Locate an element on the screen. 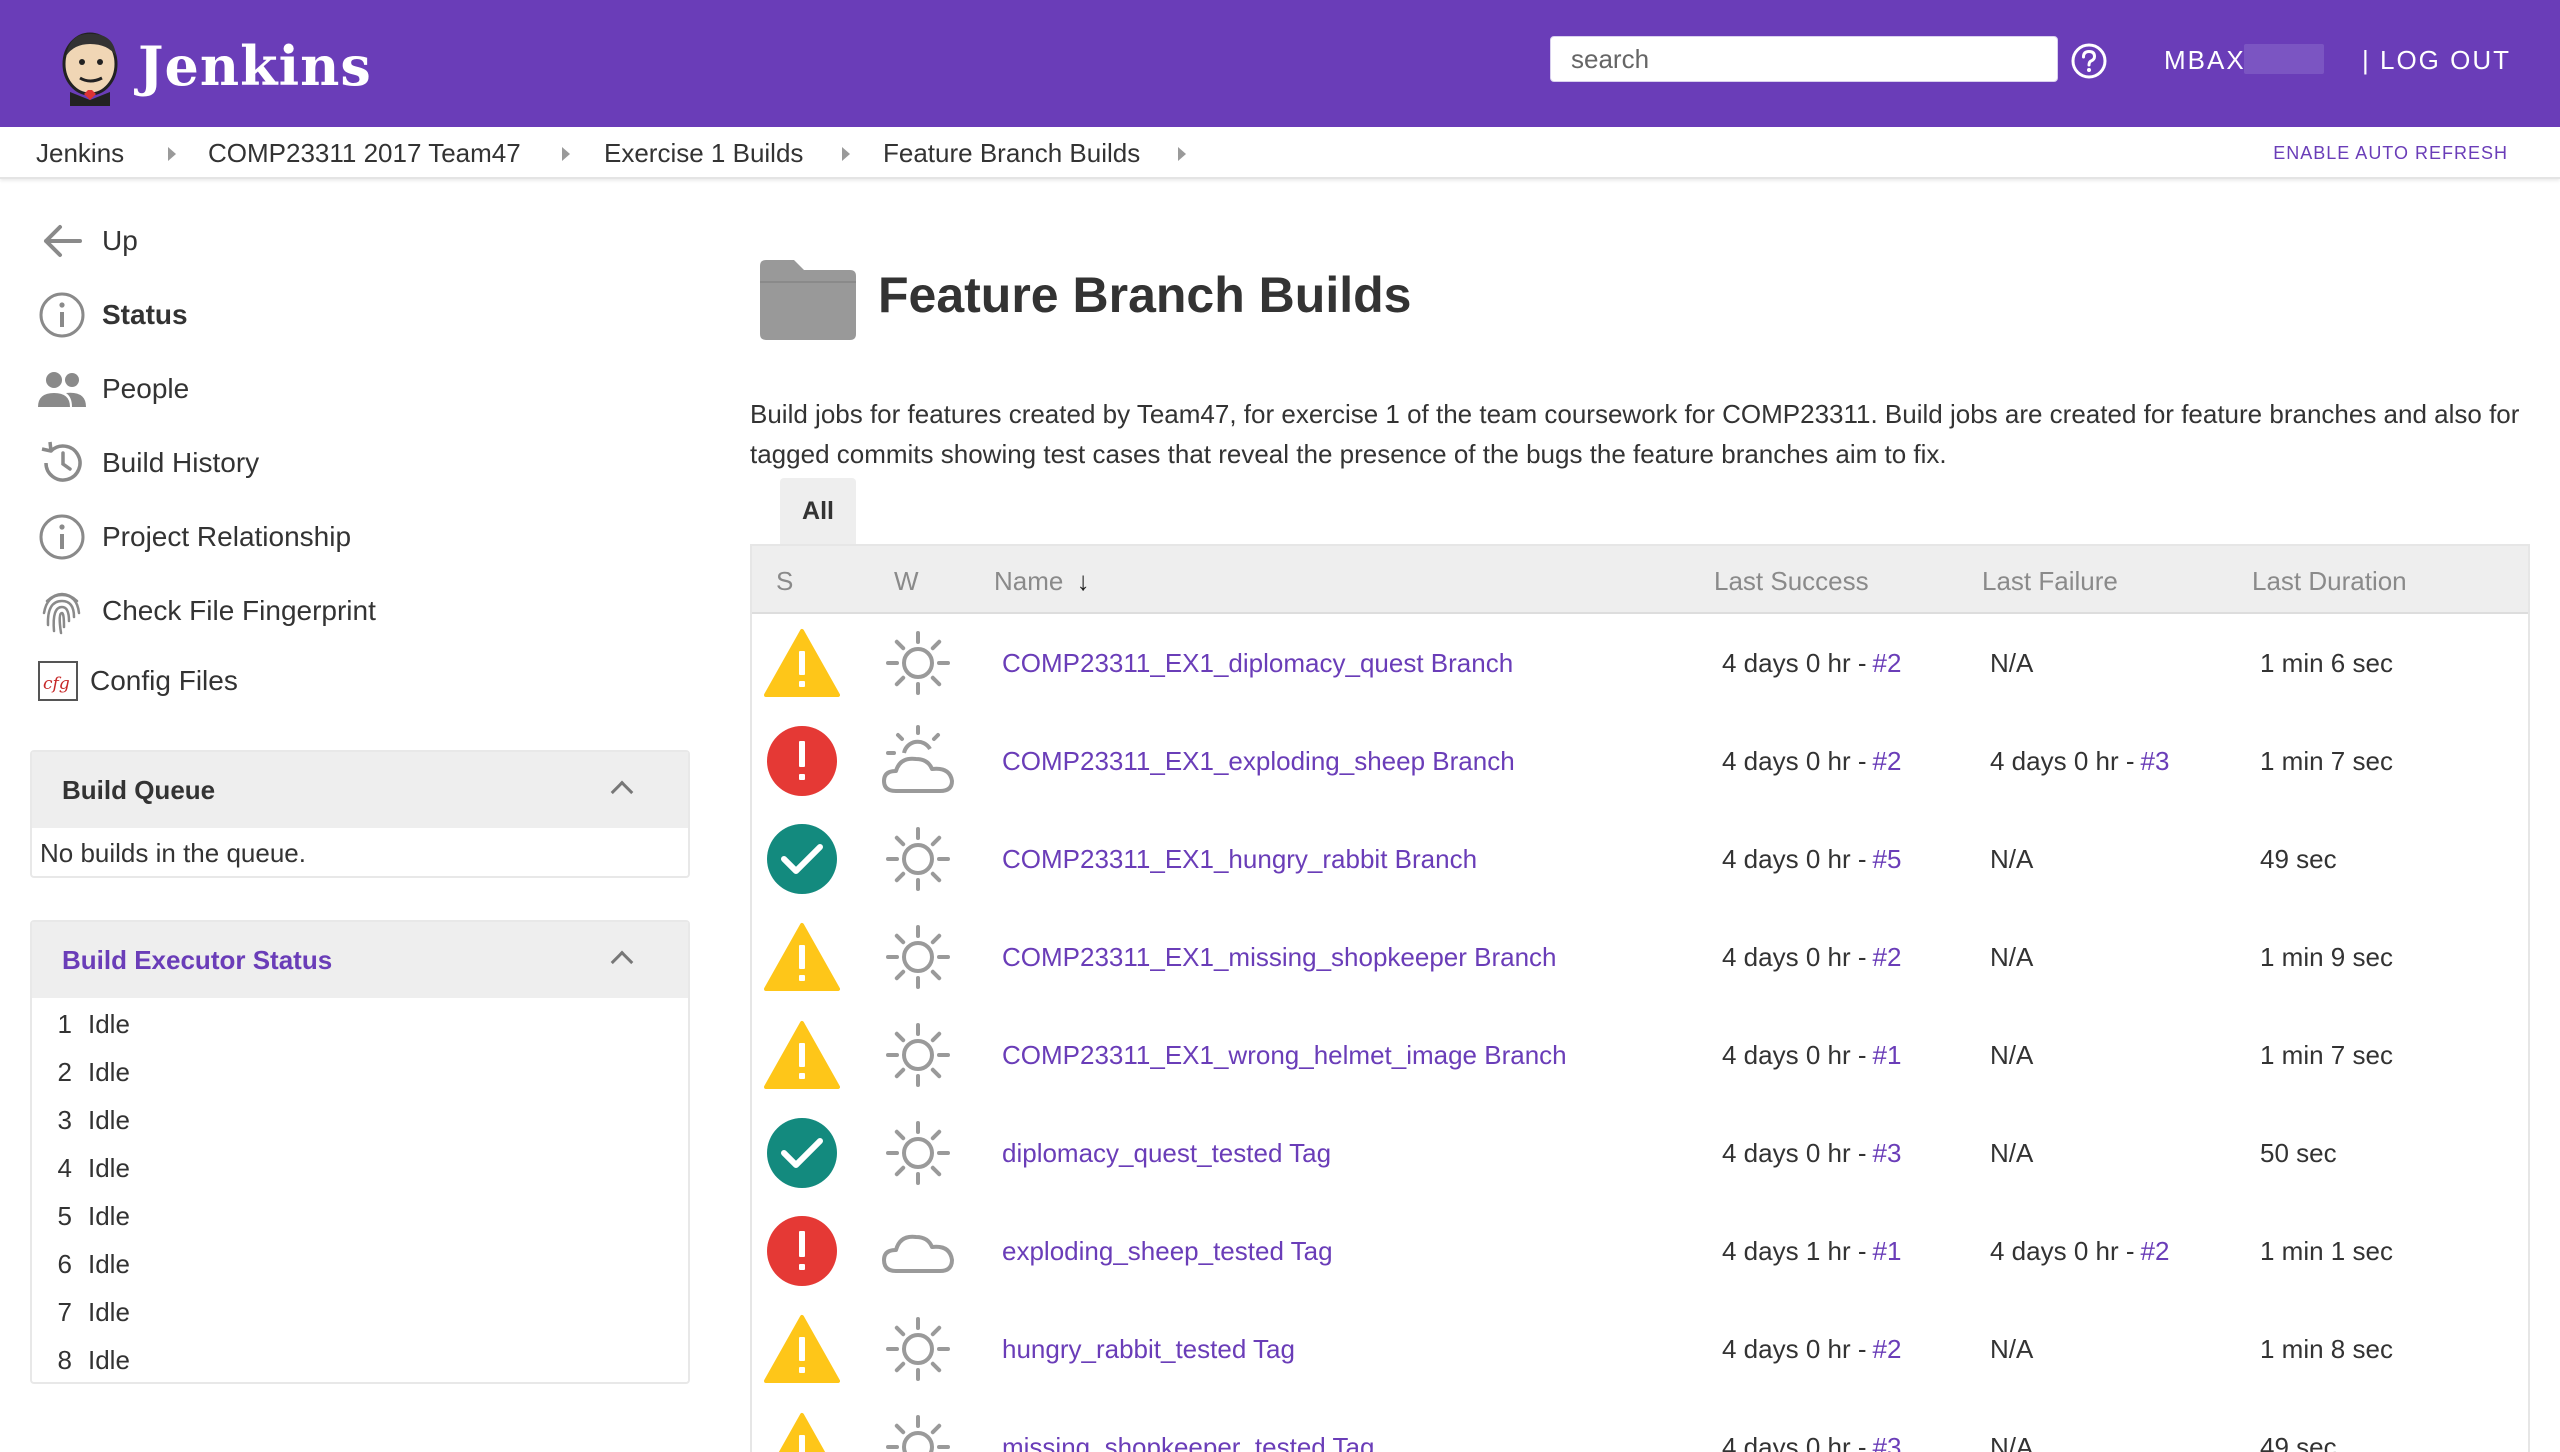 Image resolution: width=2560 pixels, height=1452 pixels. help-icon is located at coordinates (2089, 61).